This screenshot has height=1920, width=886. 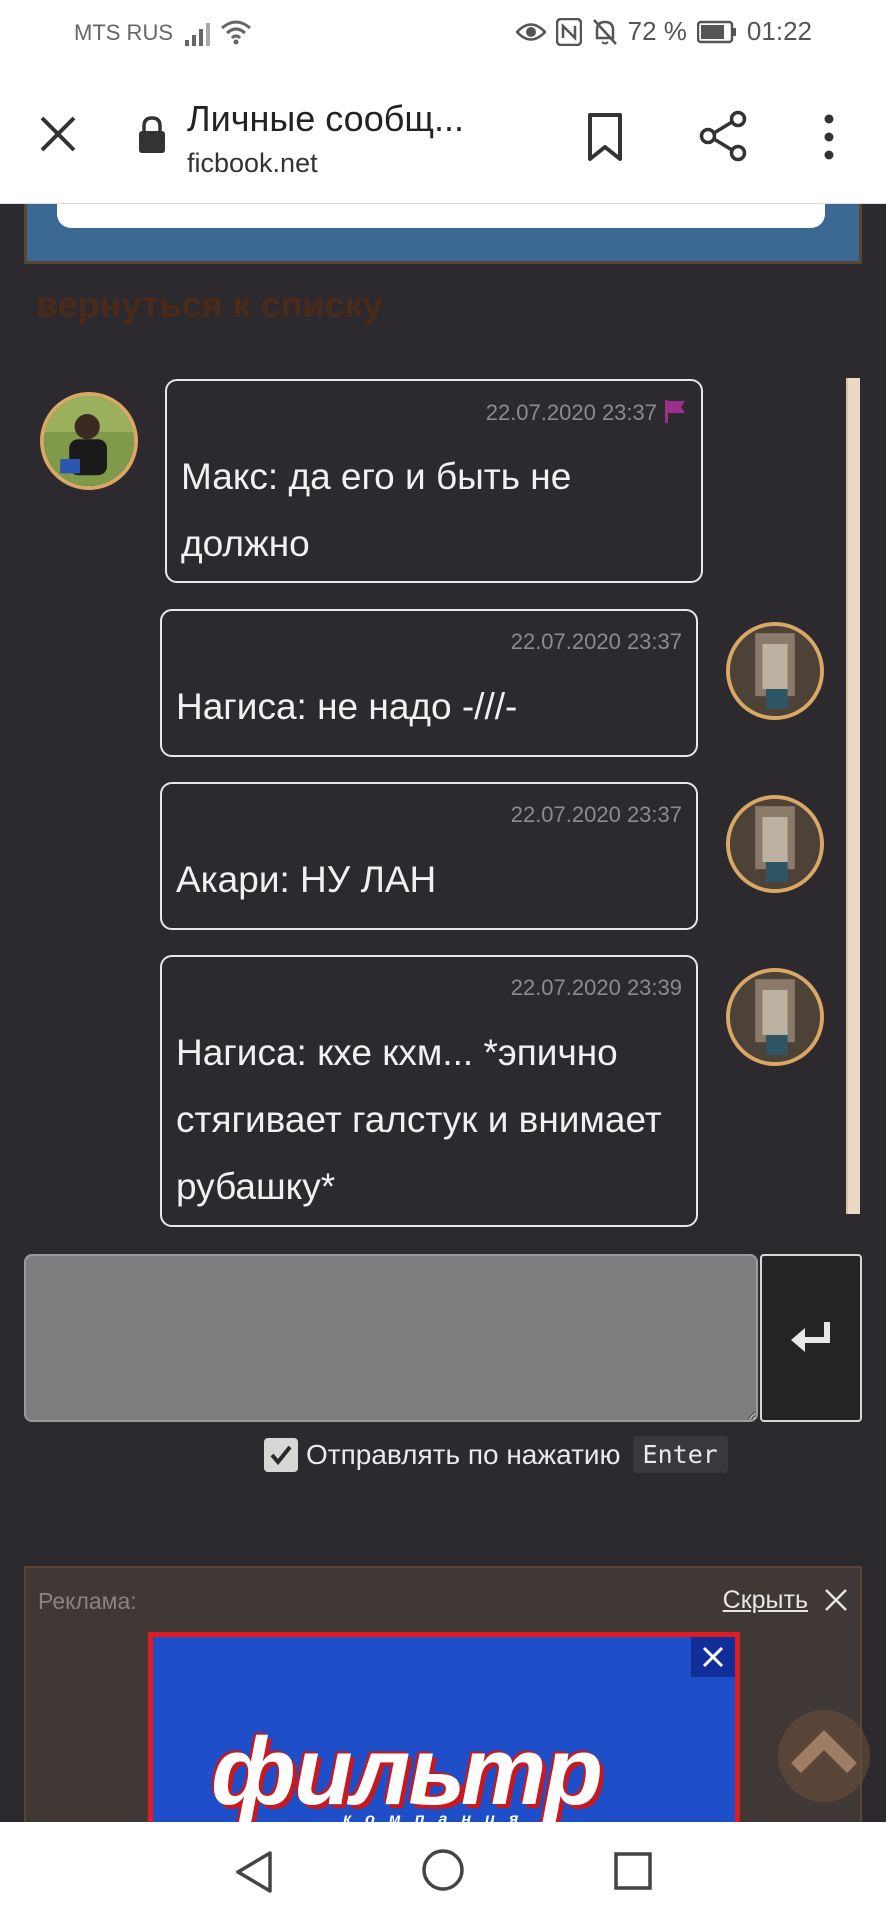 What do you see at coordinates (347, 706) in the screenshot?
I see `message-text: Нагиса: не надо -///-` at bounding box center [347, 706].